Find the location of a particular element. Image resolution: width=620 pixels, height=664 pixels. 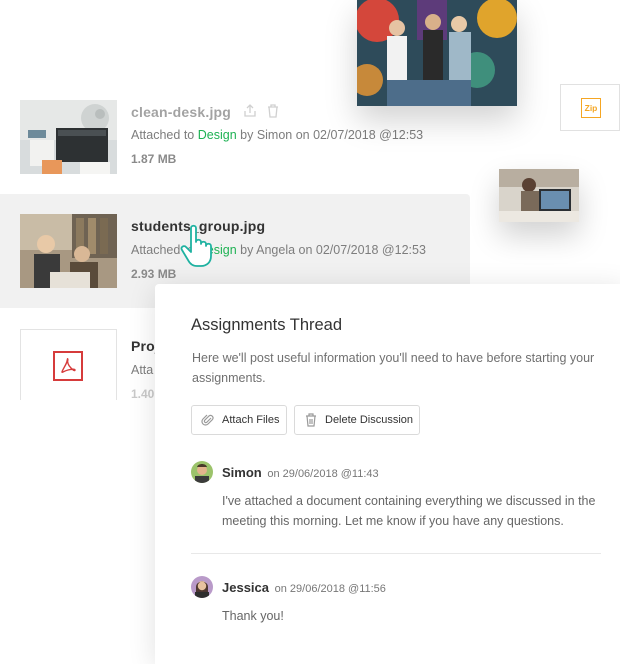

preview-image-friends is located at coordinates (437, 53).